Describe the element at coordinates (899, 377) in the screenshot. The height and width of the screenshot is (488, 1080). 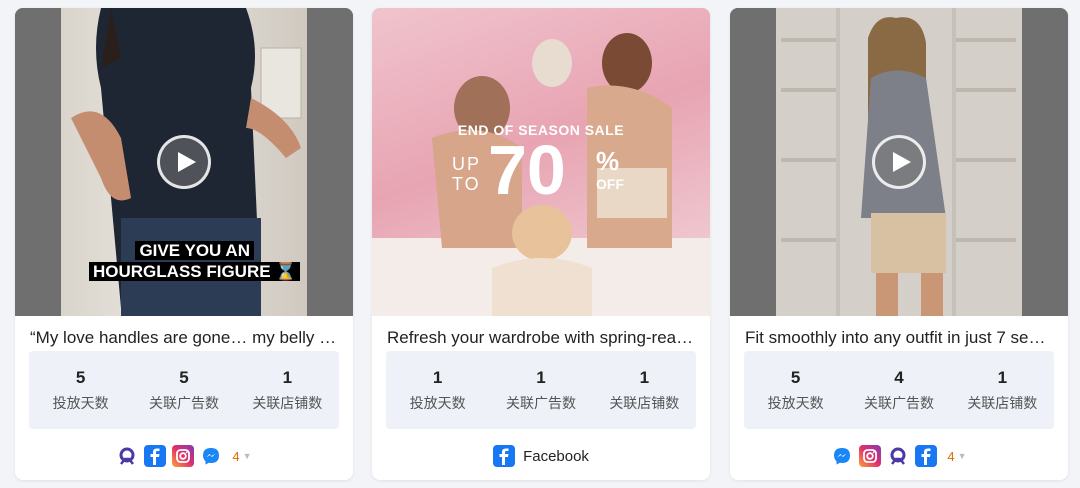
I see `stat-value: 4` at that location.